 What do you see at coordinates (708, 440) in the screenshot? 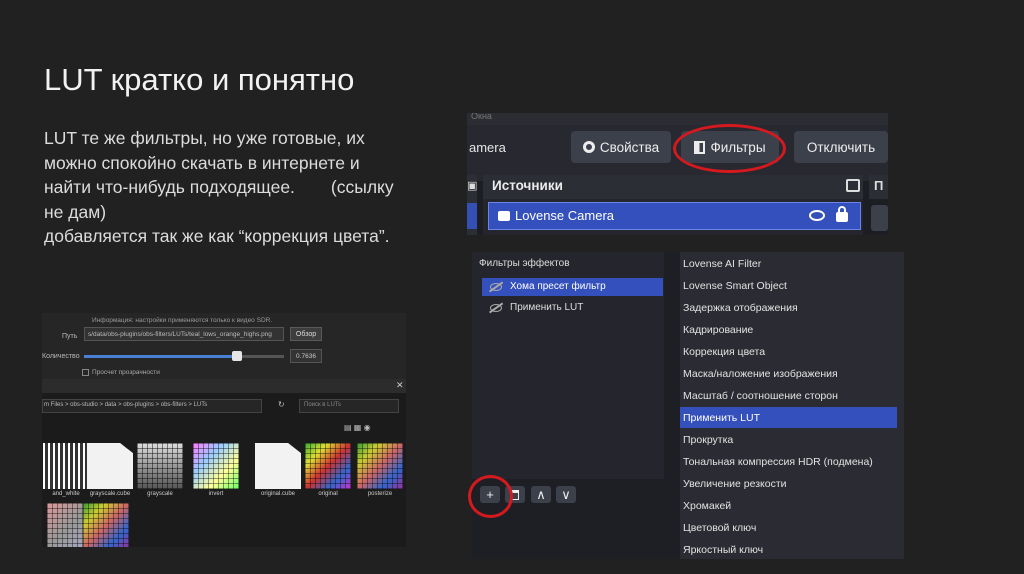
I see `menu-item: Прокрутка` at bounding box center [708, 440].